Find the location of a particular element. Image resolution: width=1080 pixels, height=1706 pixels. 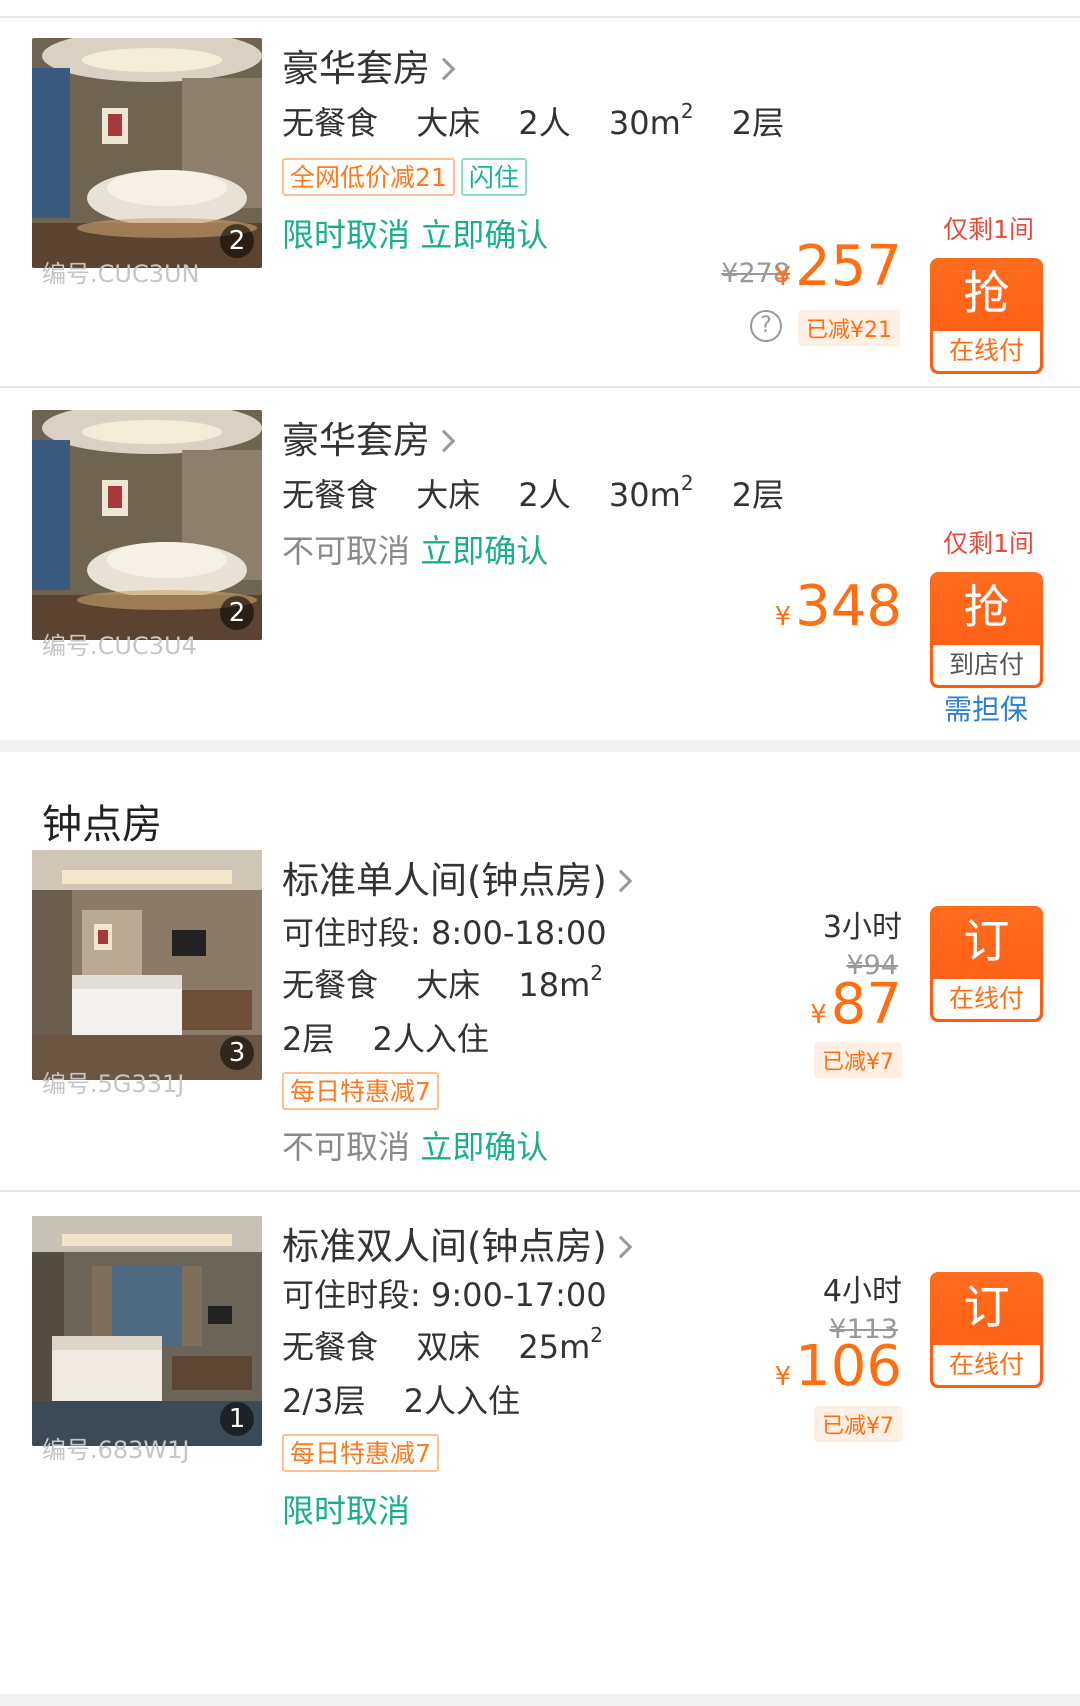

time-slot: 可住时段: 8:00-18:00 is located at coordinates (444, 933).